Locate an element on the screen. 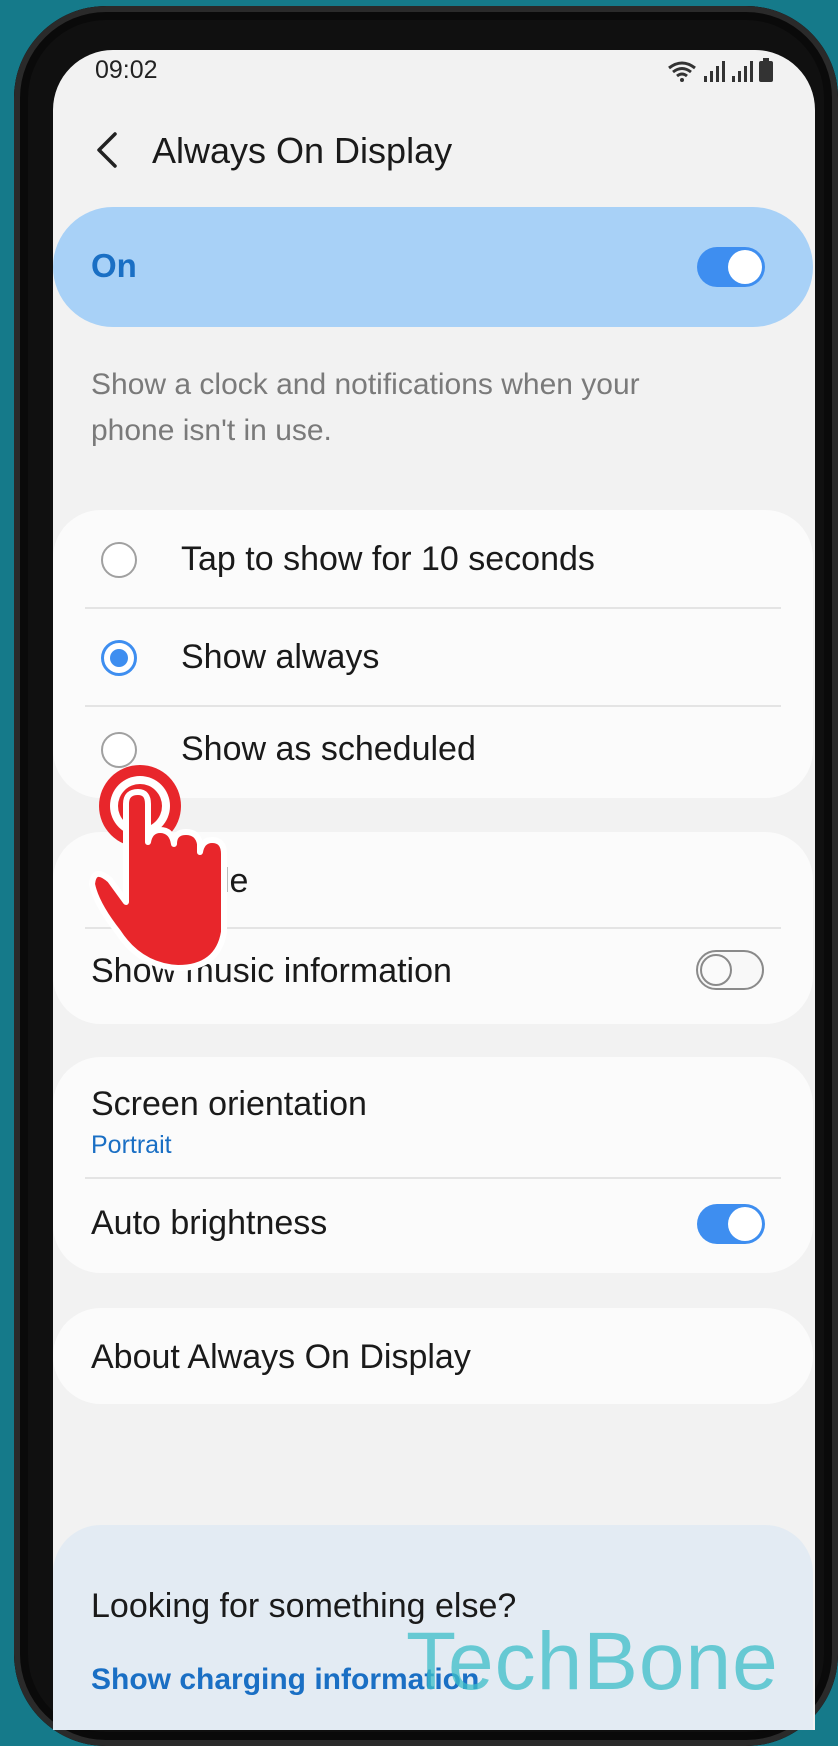 Image resolution: width=838 pixels, height=1746 pixels. signal-icon is located at coordinates (714, 71).